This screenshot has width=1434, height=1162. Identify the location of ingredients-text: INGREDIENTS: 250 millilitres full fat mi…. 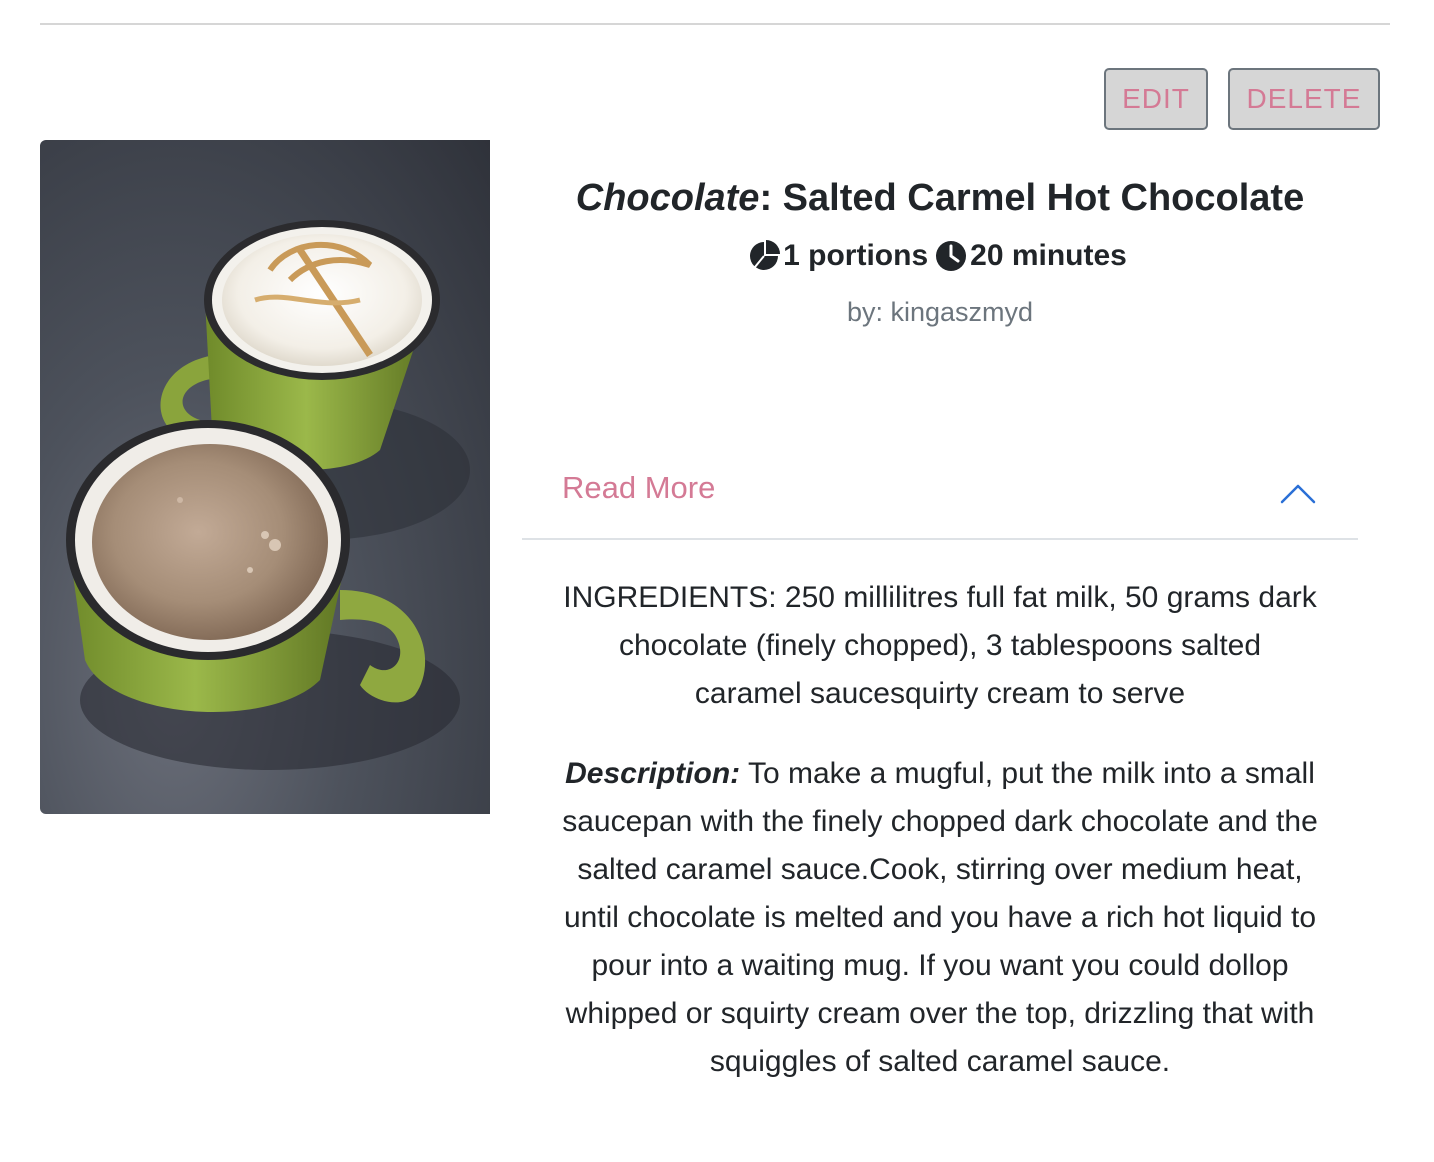
(940, 645).